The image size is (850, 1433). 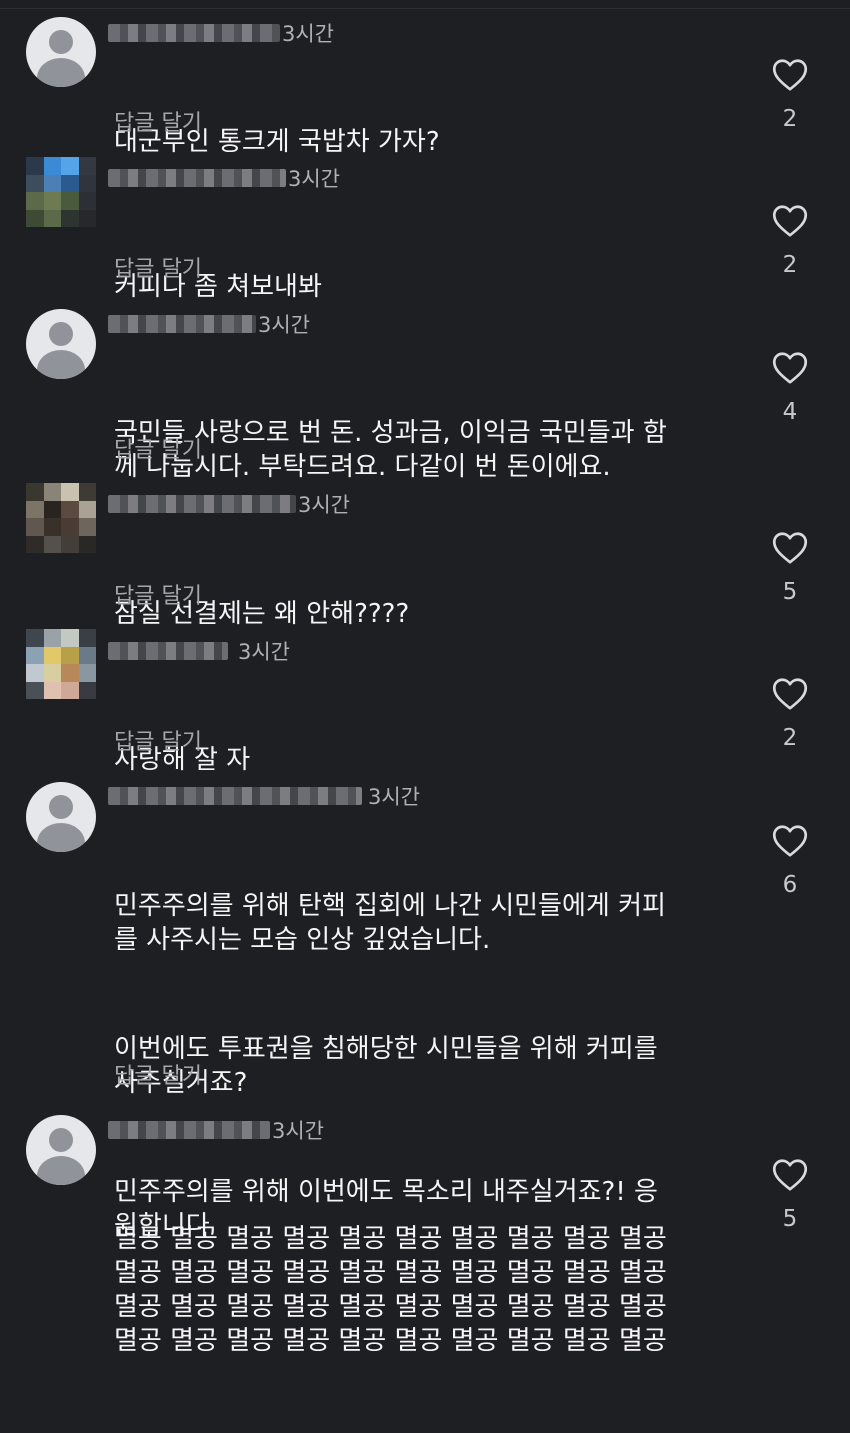 What do you see at coordinates (425, 8) in the screenshot?
I see `top-divider` at bounding box center [425, 8].